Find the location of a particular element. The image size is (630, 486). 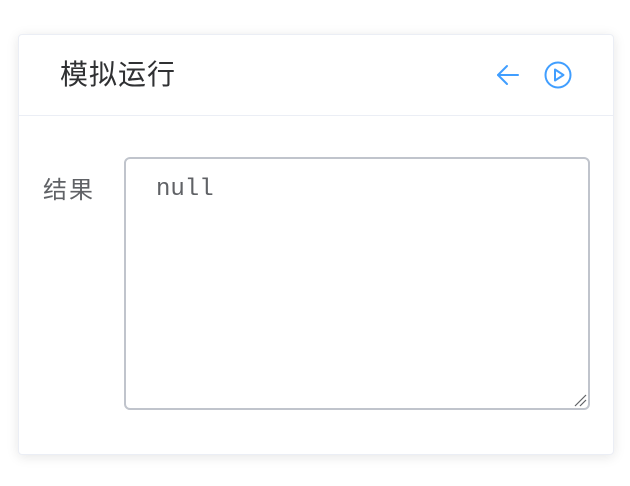

arrow-left-icon is located at coordinates (508, 75).